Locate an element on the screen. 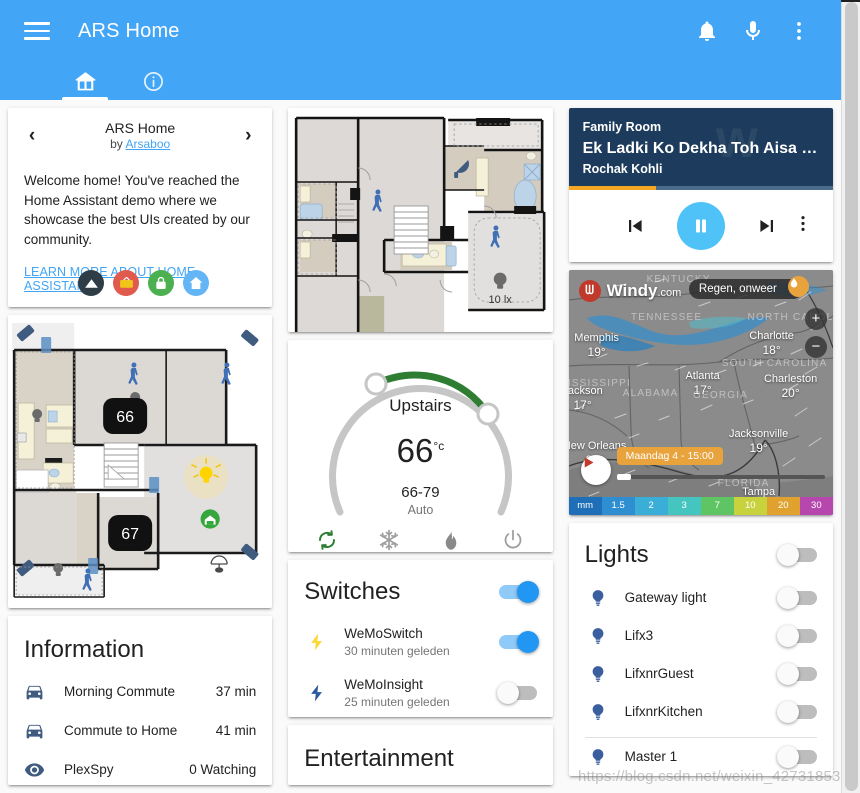  table-row: Morning Commute 37 min is located at coordinates (140, 691).